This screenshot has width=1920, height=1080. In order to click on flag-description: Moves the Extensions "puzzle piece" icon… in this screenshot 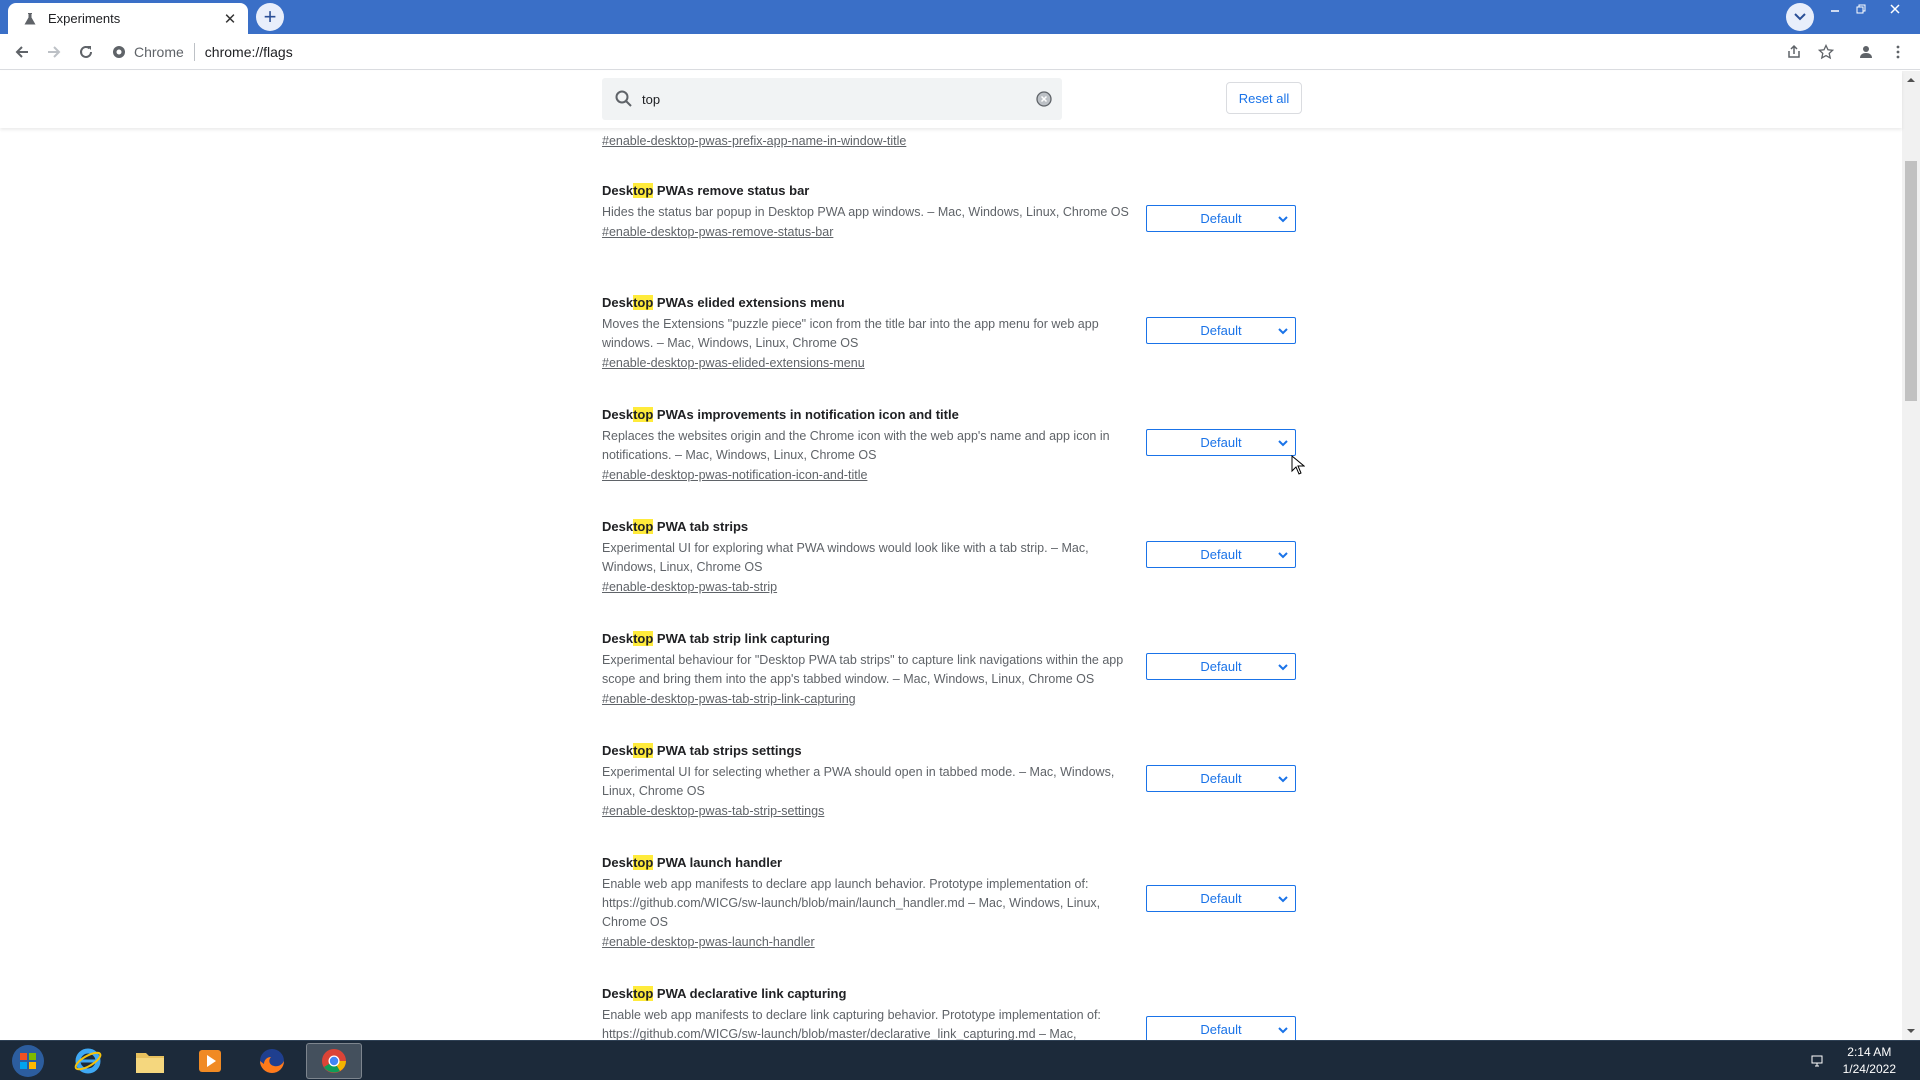, I will do `click(850, 333)`.